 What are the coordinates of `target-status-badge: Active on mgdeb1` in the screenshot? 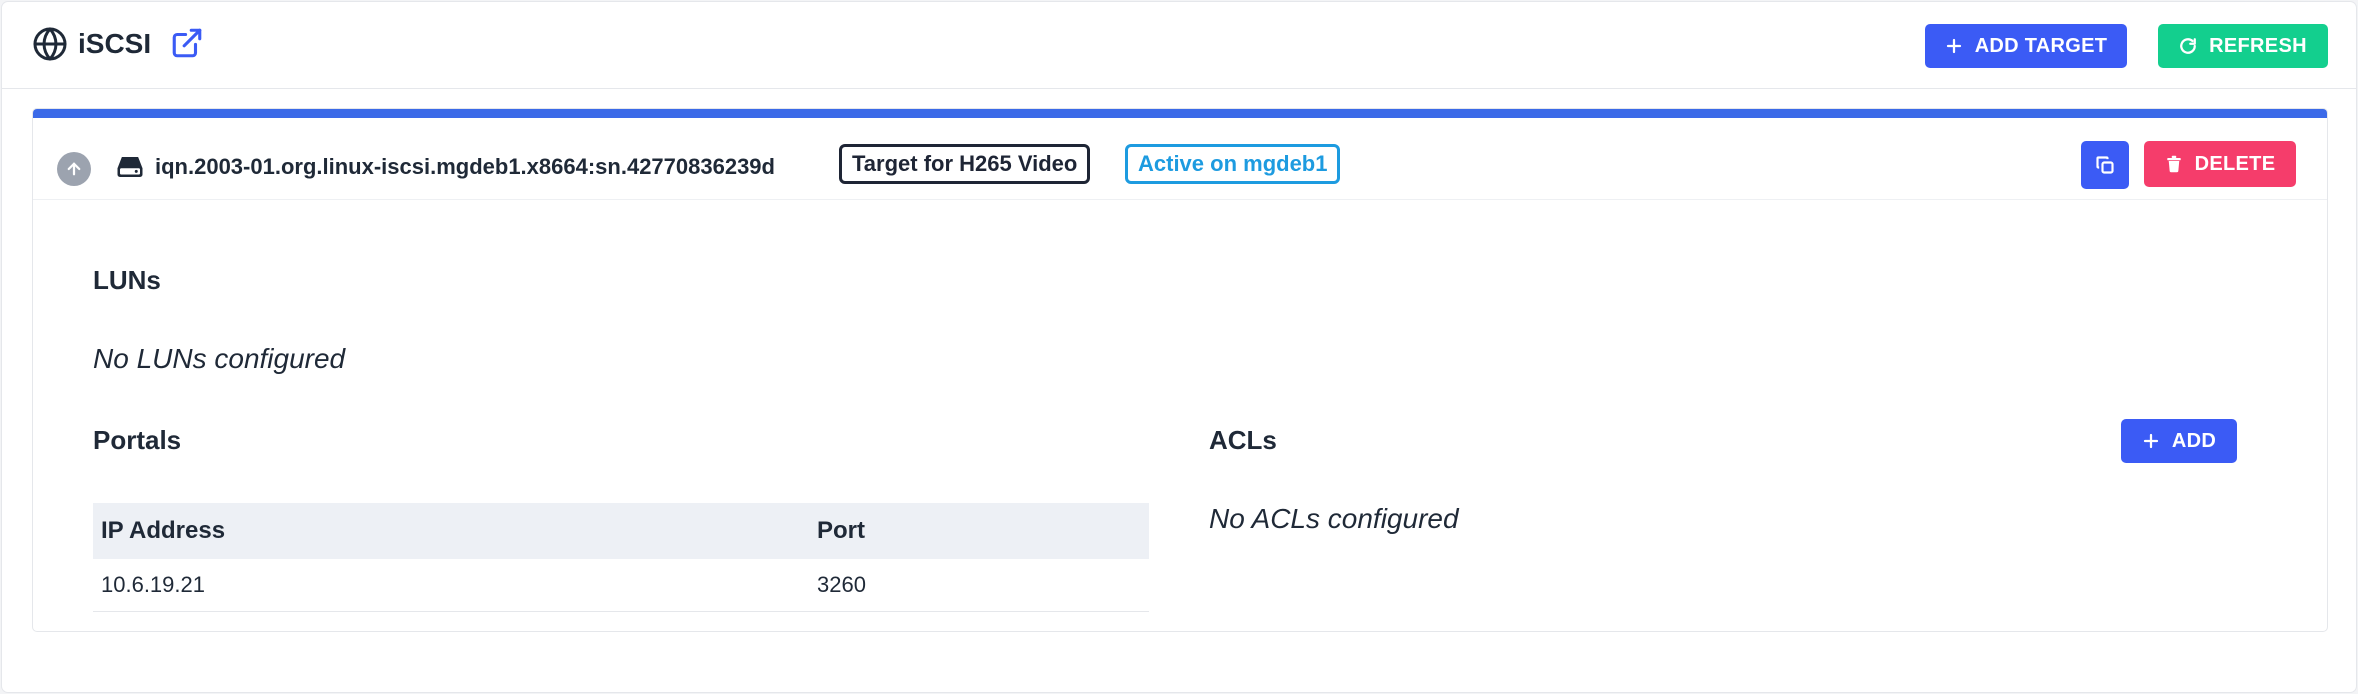 It's located at (1233, 164).